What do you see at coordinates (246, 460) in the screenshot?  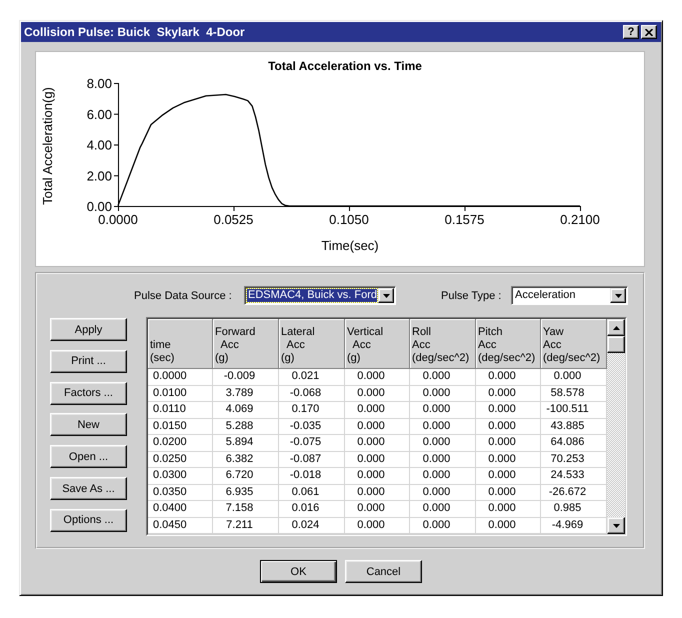 I see `table-cell: 6.382` at bounding box center [246, 460].